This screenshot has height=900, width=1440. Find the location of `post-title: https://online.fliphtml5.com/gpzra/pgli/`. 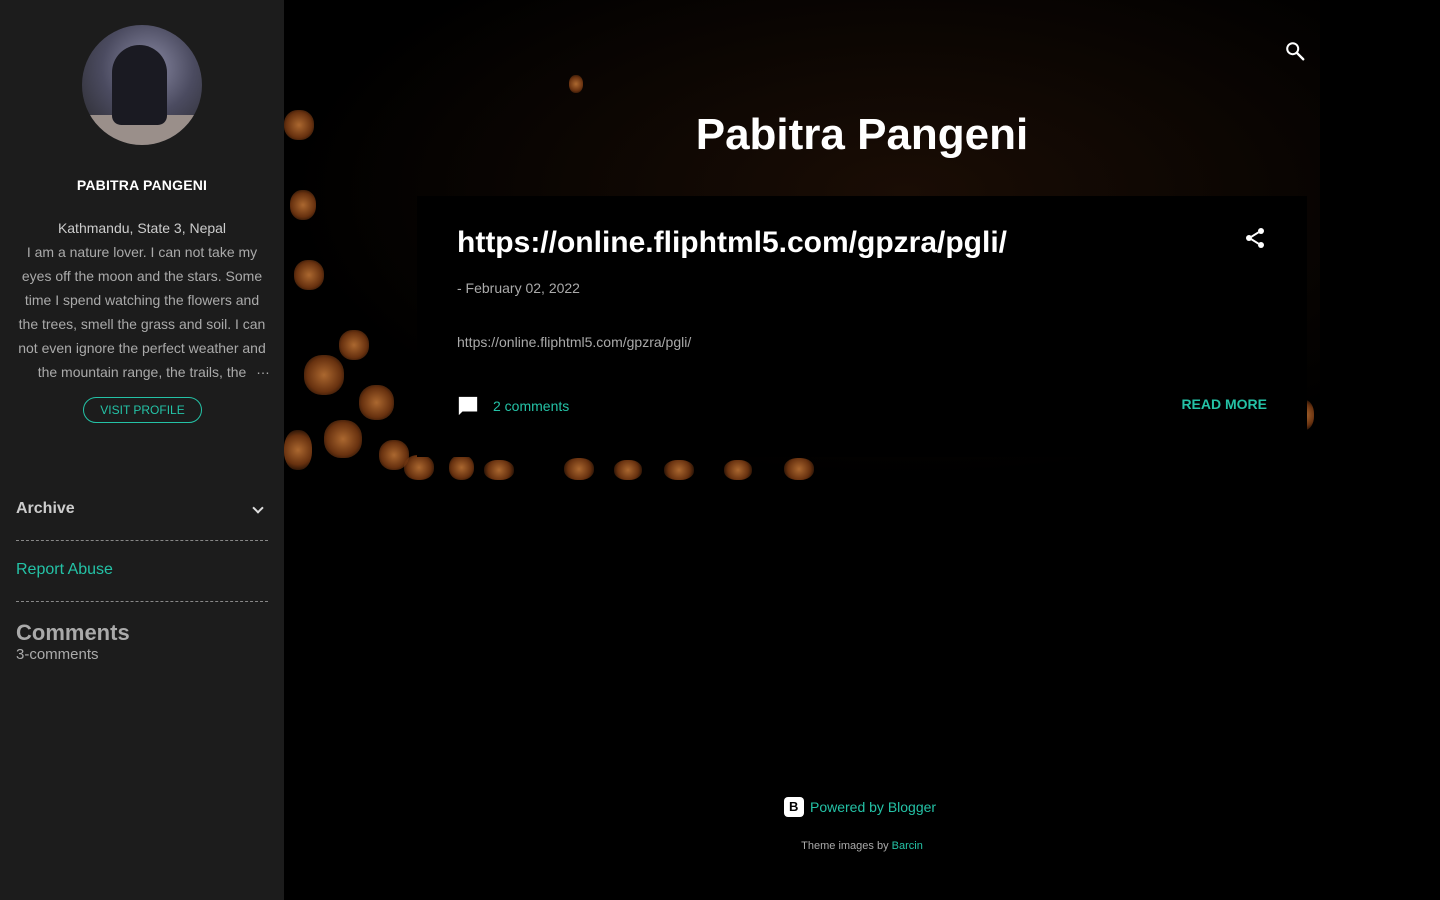

post-title: https://online.fliphtml5.com/gpzra/pgli/ is located at coordinates (732, 243).